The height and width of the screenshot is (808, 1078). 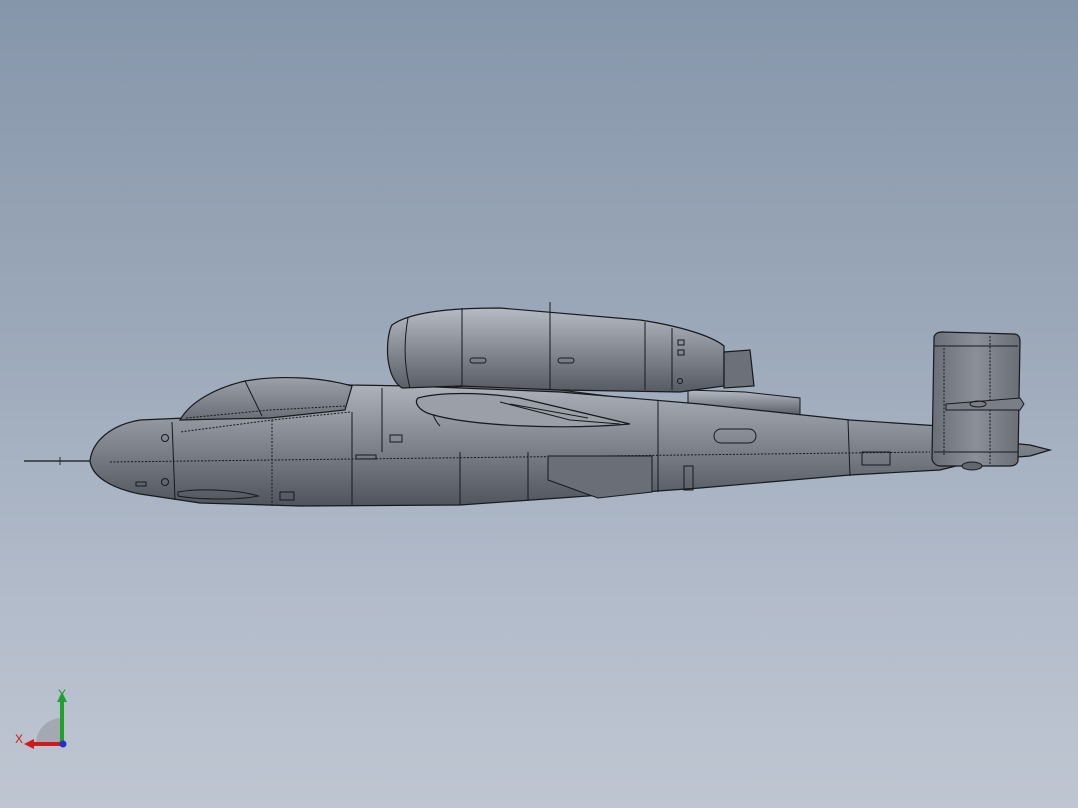 What do you see at coordinates (739, 369) in the screenshot?
I see `engine-exhaust` at bounding box center [739, 369].